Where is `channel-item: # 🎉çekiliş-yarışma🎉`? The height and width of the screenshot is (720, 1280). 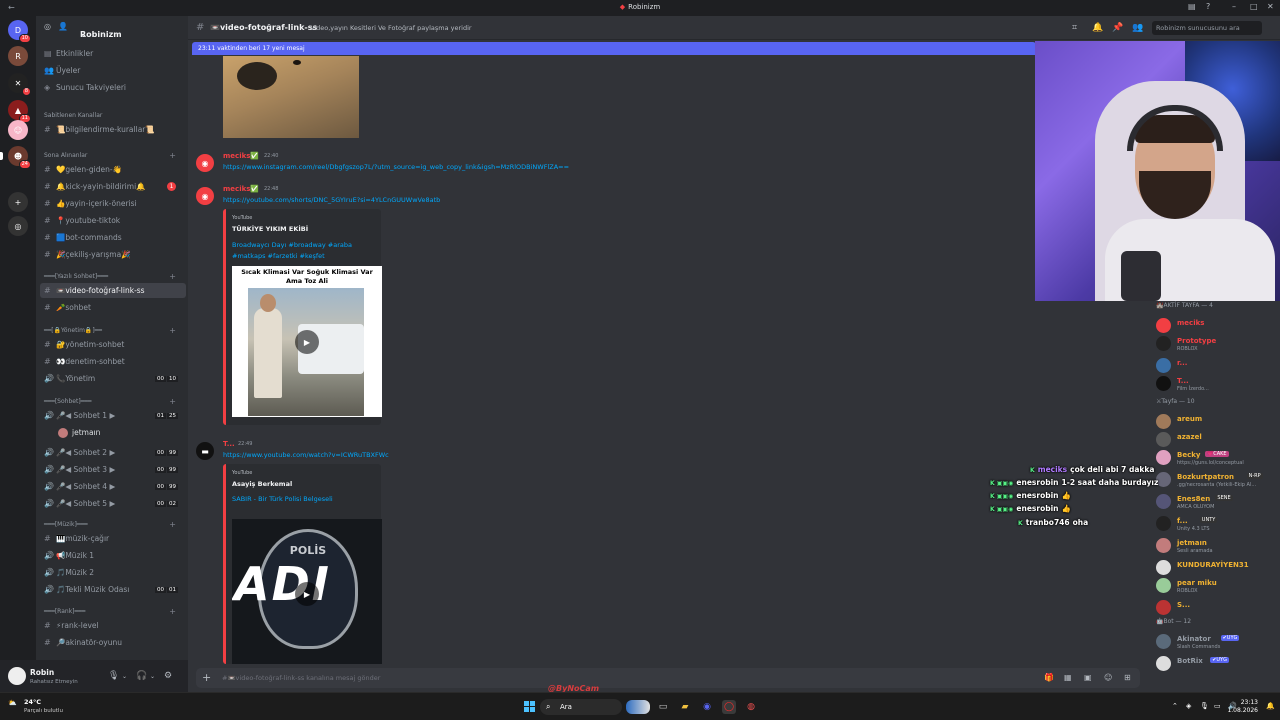 channel-item: # 🎉çekiliş-yarışma🎉 is located at coordinates (113, 254).